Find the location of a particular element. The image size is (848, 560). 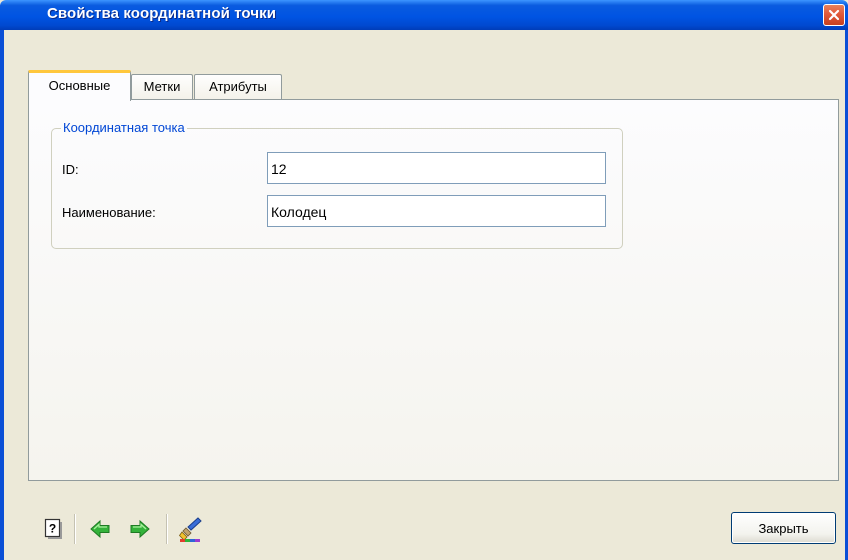

tab-main: Основные is located at coordinates (79, 85).